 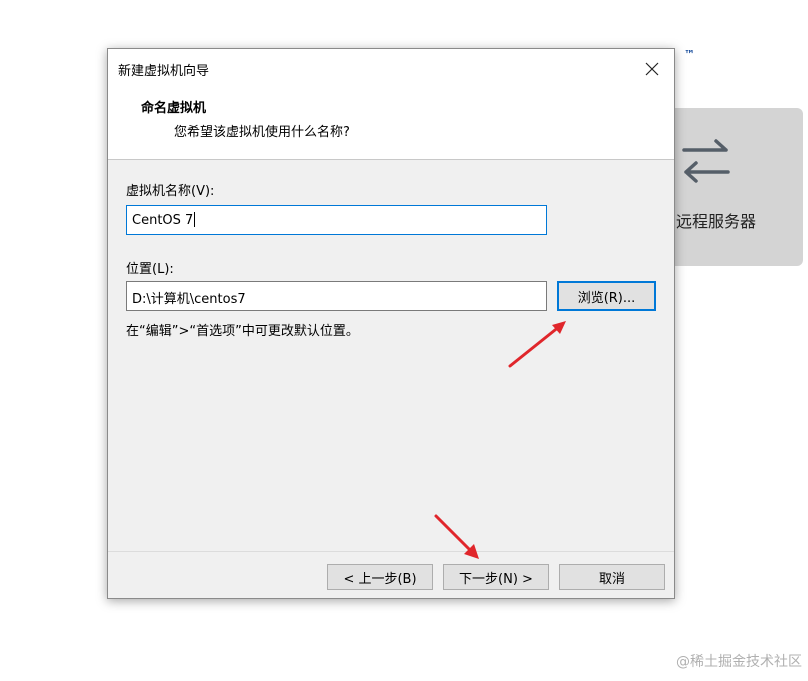 I want to click on page-subtitle: 您希望该虚拟机使用什么名称?, so click(x=262, y=132).